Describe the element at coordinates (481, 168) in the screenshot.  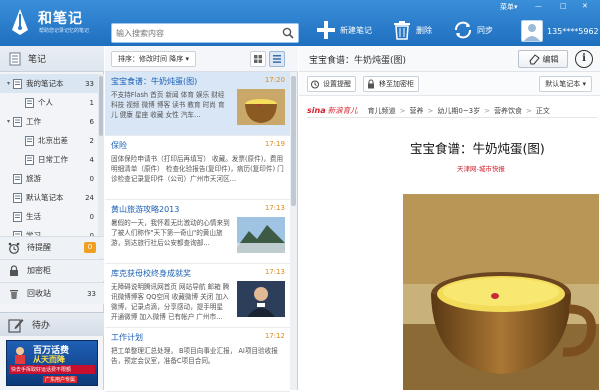
I see `article-source: 天津网-城市快报` at that location.